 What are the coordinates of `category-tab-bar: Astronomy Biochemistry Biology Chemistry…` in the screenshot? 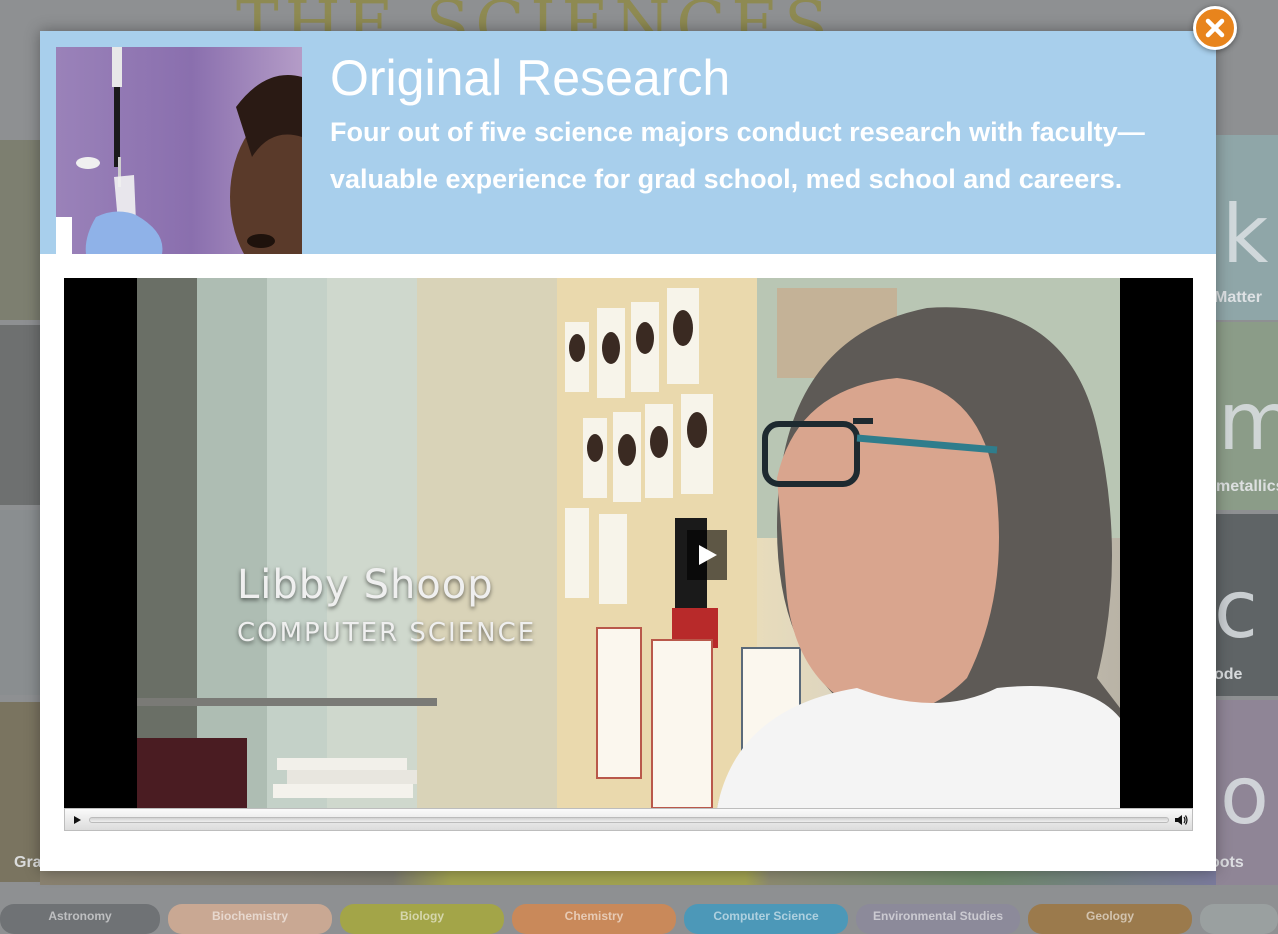 It's located at (639, 916).